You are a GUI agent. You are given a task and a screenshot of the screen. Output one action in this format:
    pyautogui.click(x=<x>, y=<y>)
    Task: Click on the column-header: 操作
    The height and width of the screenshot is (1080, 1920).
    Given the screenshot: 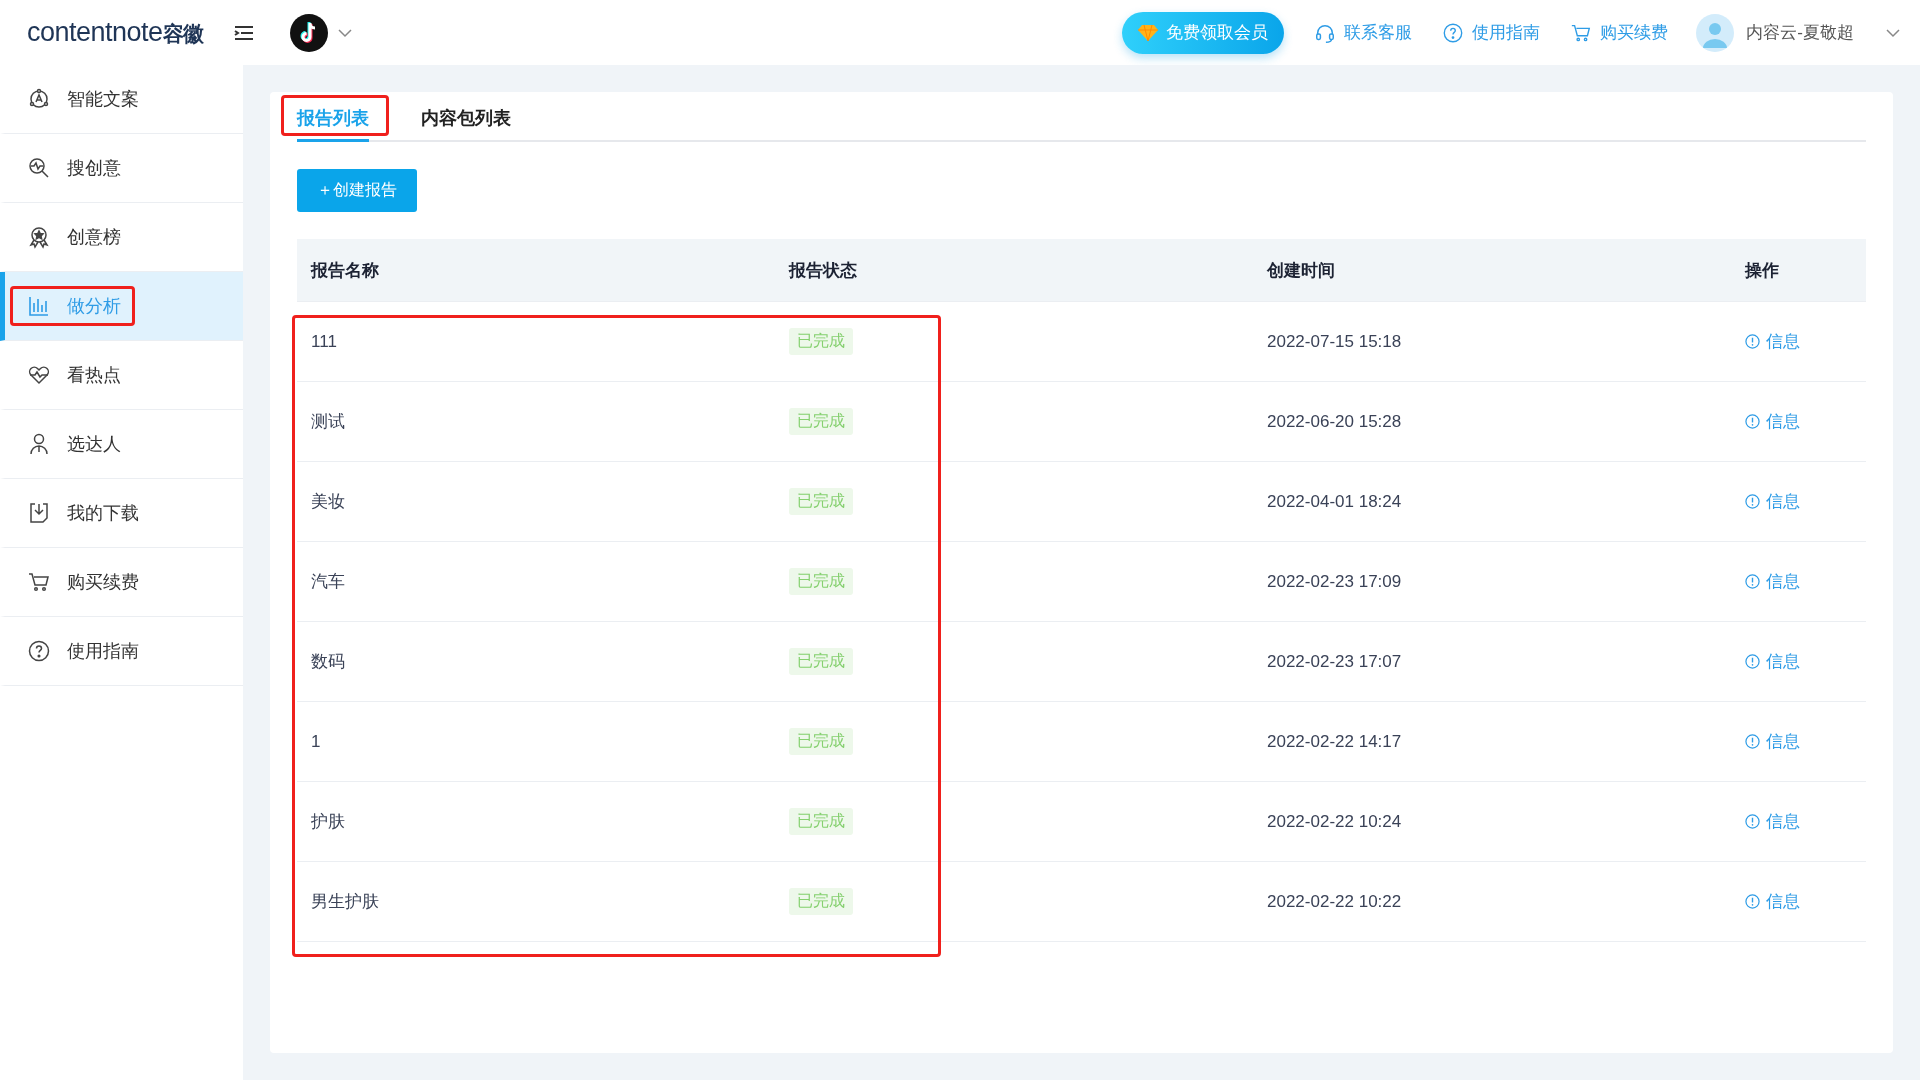 What is the action you would take?
    pyautogui.click(x=1762, y=270)
    